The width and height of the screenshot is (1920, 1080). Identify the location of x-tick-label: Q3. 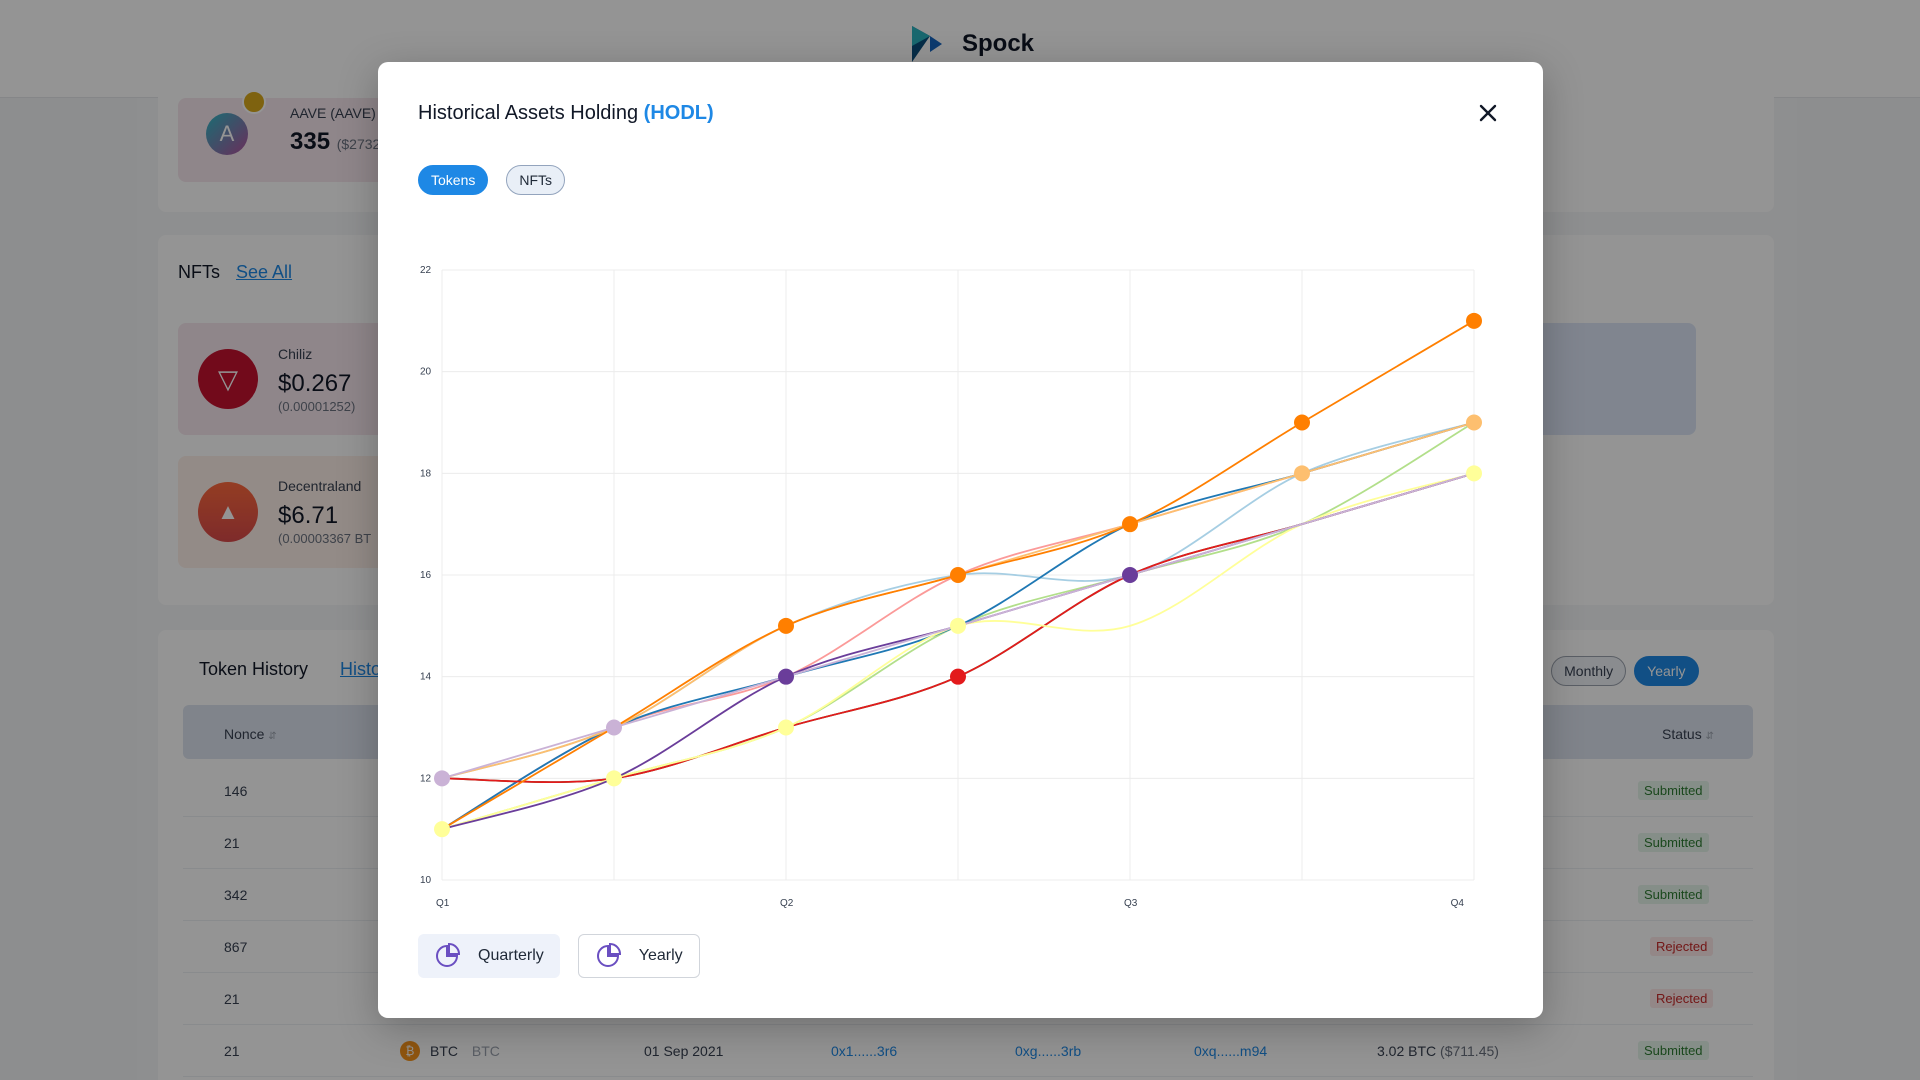
(1131, 903).